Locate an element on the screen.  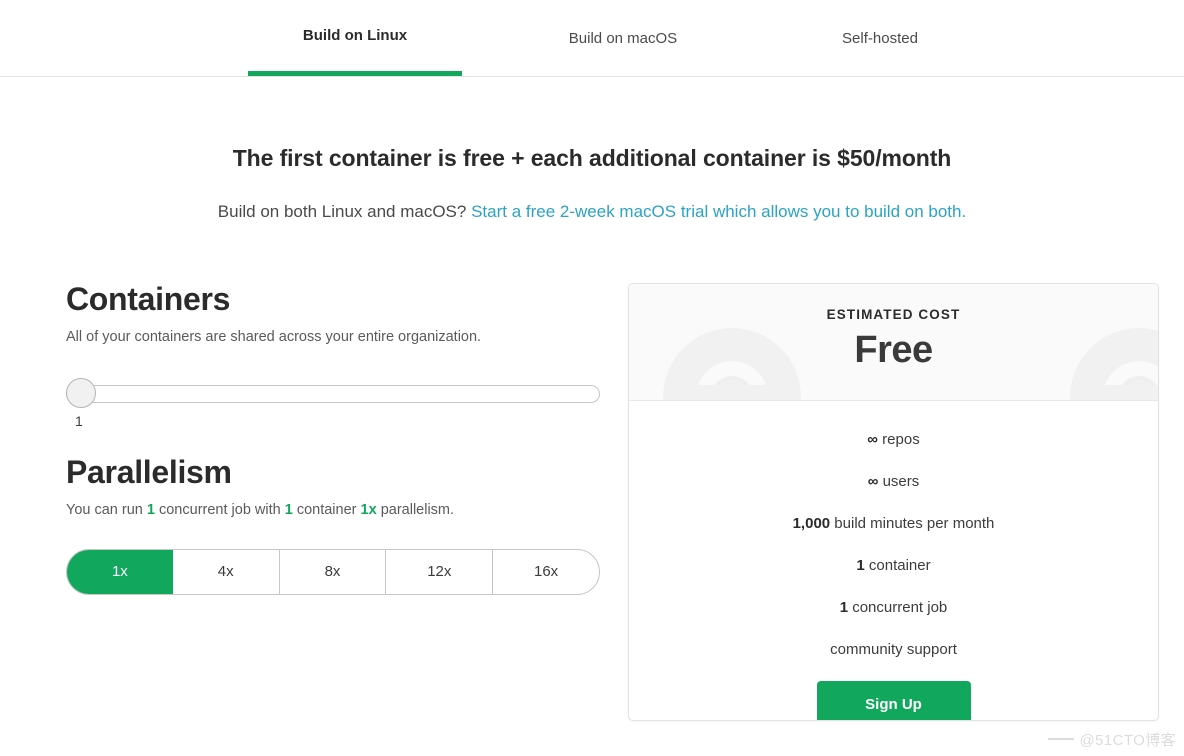
feature-text: repos is located at coordinates (899, 439).